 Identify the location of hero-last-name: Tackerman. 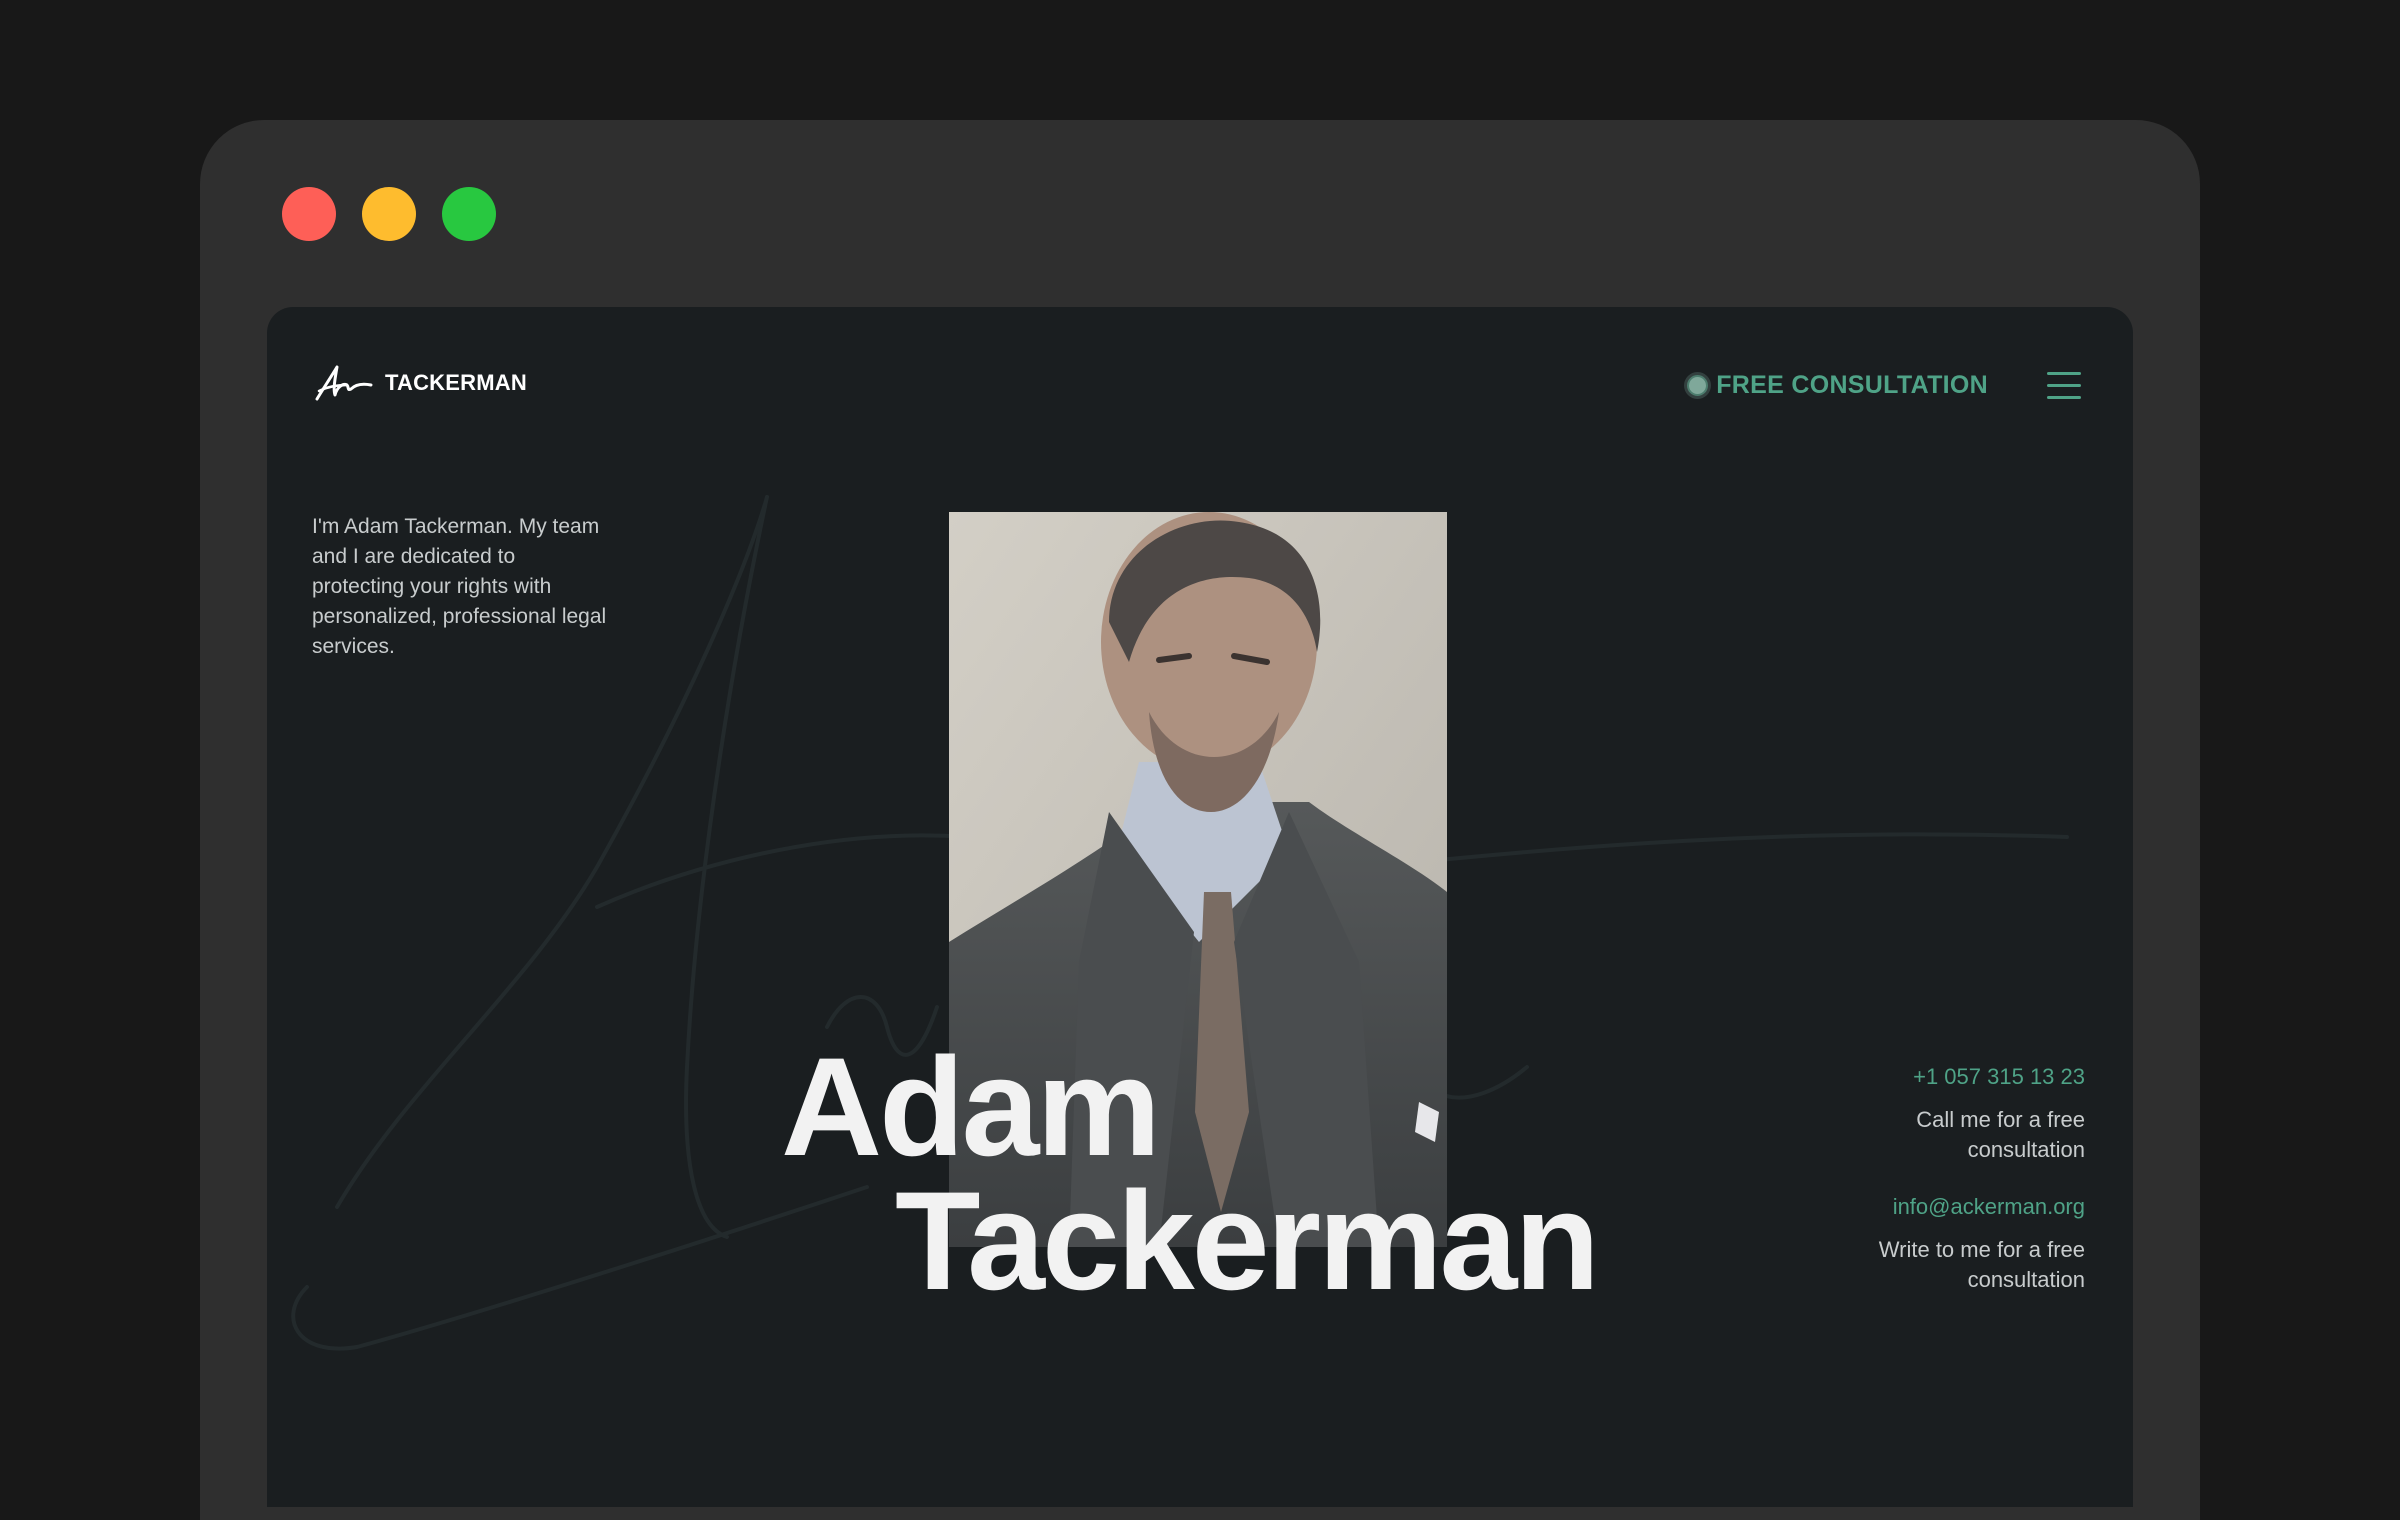
(1247, 1240).